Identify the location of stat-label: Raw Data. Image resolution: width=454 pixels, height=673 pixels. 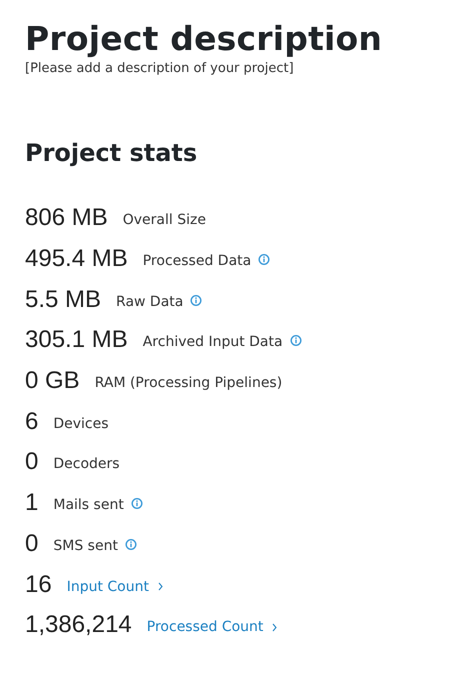
(150, 302).